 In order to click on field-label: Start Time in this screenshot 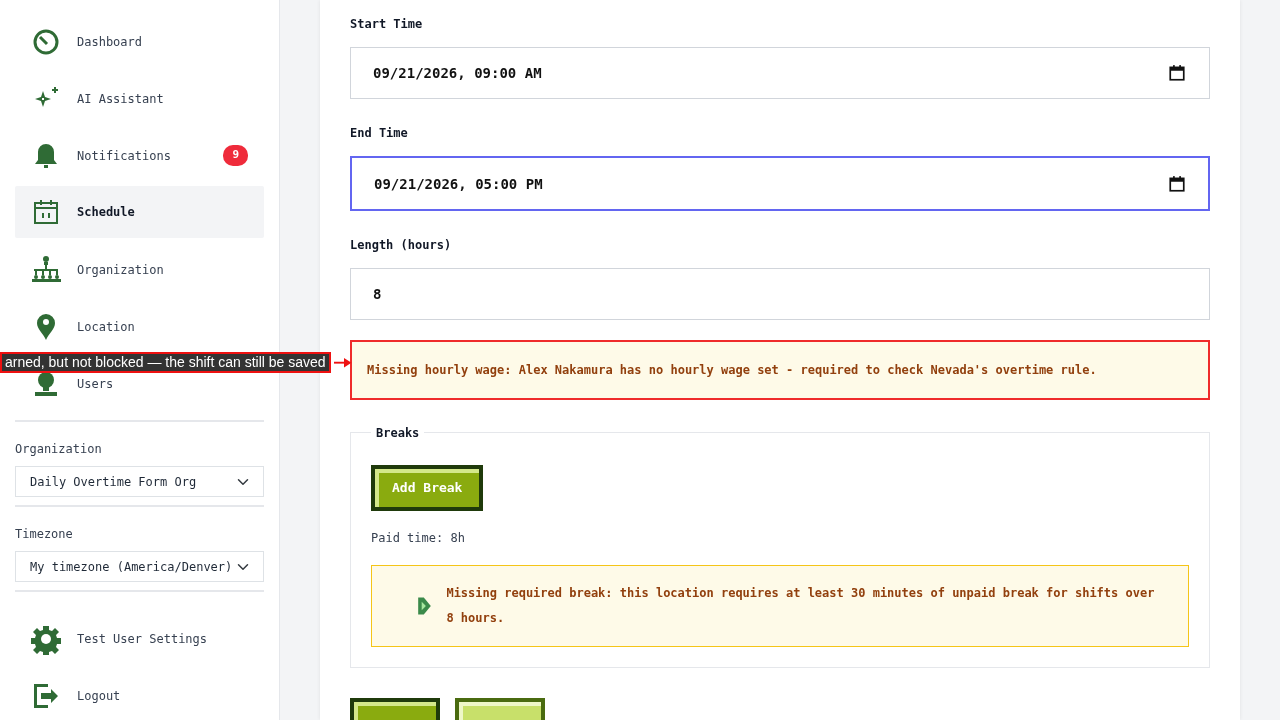, I will do `click(387, 24)`.